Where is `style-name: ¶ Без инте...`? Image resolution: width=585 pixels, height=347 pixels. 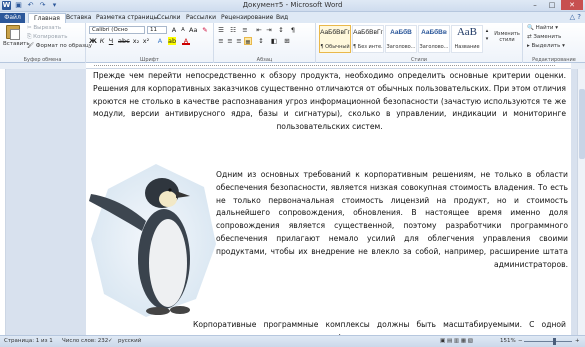 style-name: ¶ Без инте... is located at coordinates (368, 47).